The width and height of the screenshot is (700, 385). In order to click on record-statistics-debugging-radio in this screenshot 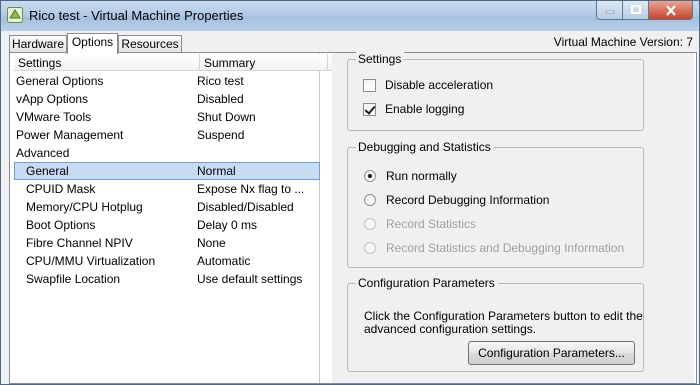, I will do `click(370, 248)`.